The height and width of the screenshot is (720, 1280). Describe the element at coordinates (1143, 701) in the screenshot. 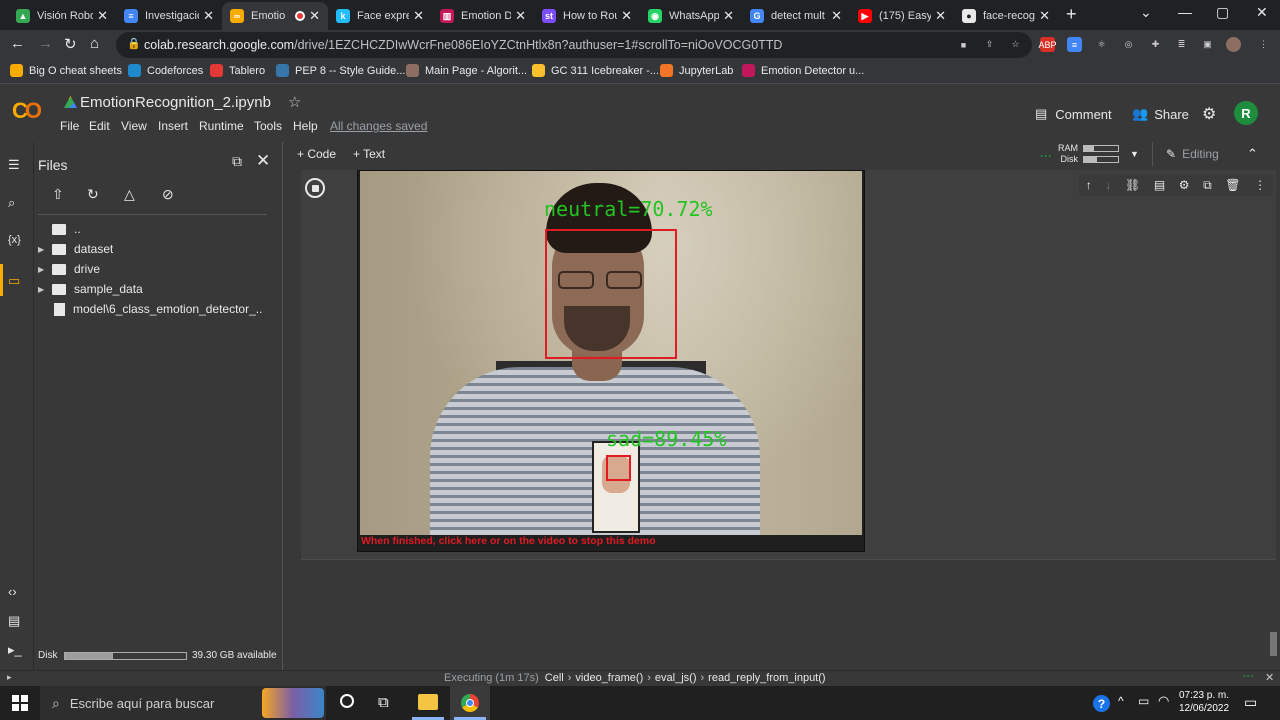

I see `battery-icon: ▭` at that location.